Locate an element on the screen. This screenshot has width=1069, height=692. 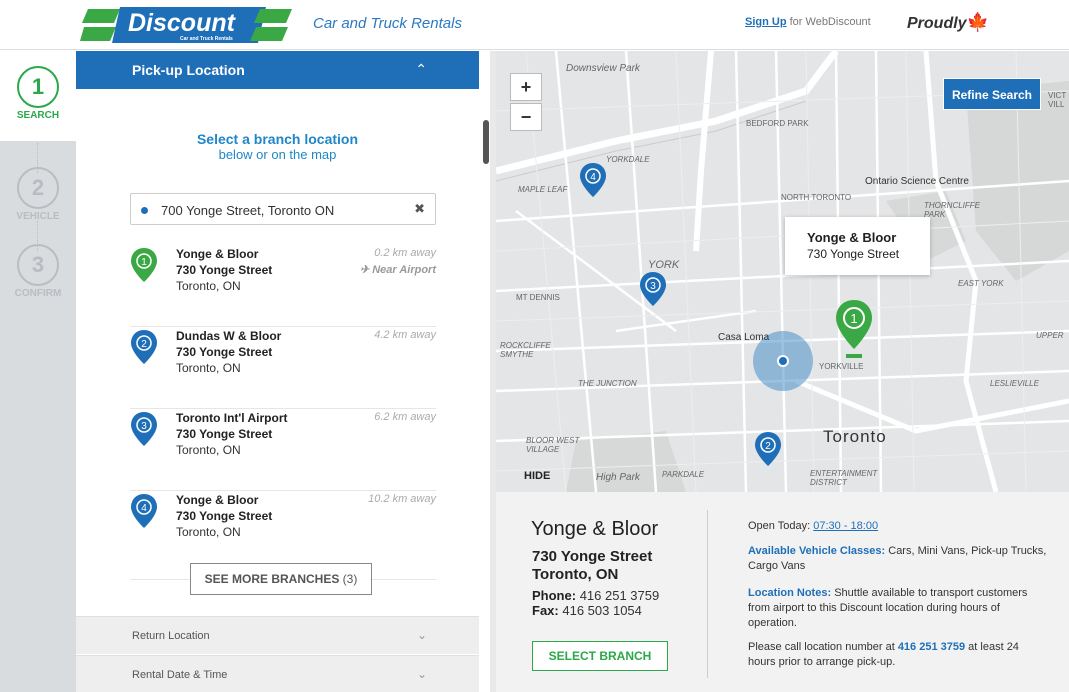
tagline: Car and Truck Rentals is located at coordinates (387, 23).